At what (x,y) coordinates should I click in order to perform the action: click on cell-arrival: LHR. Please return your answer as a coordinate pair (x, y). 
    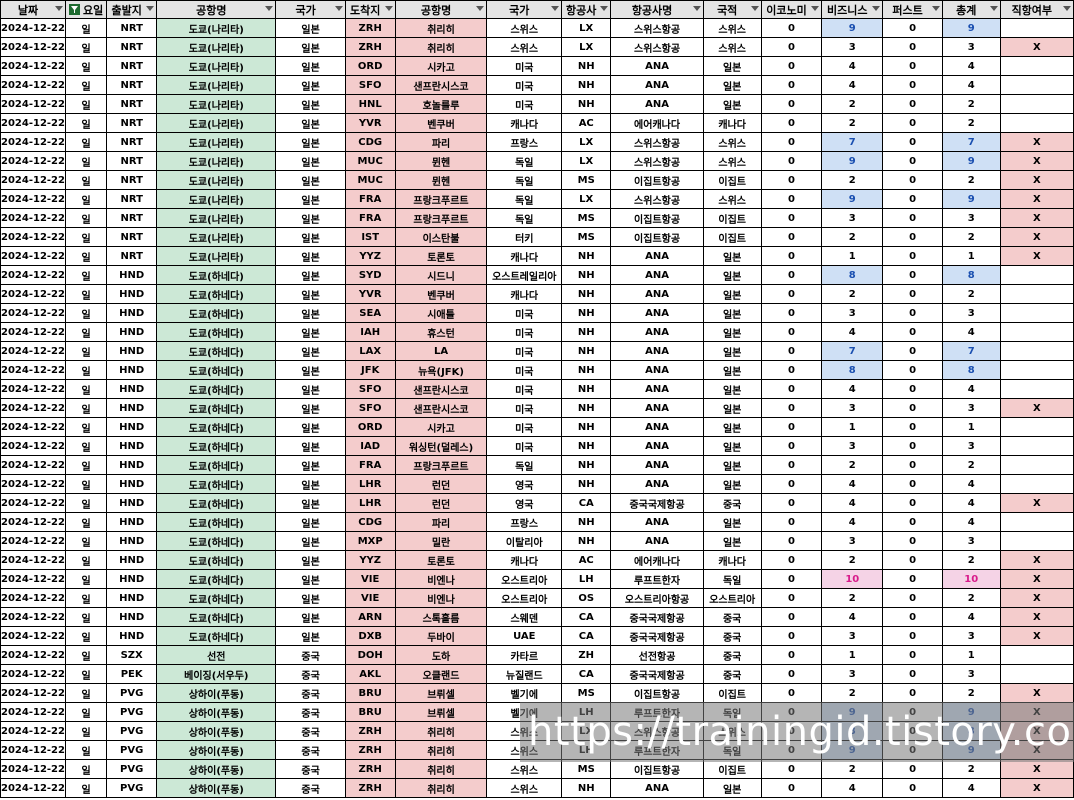
    Looking at the image, I should click on (370, 503).